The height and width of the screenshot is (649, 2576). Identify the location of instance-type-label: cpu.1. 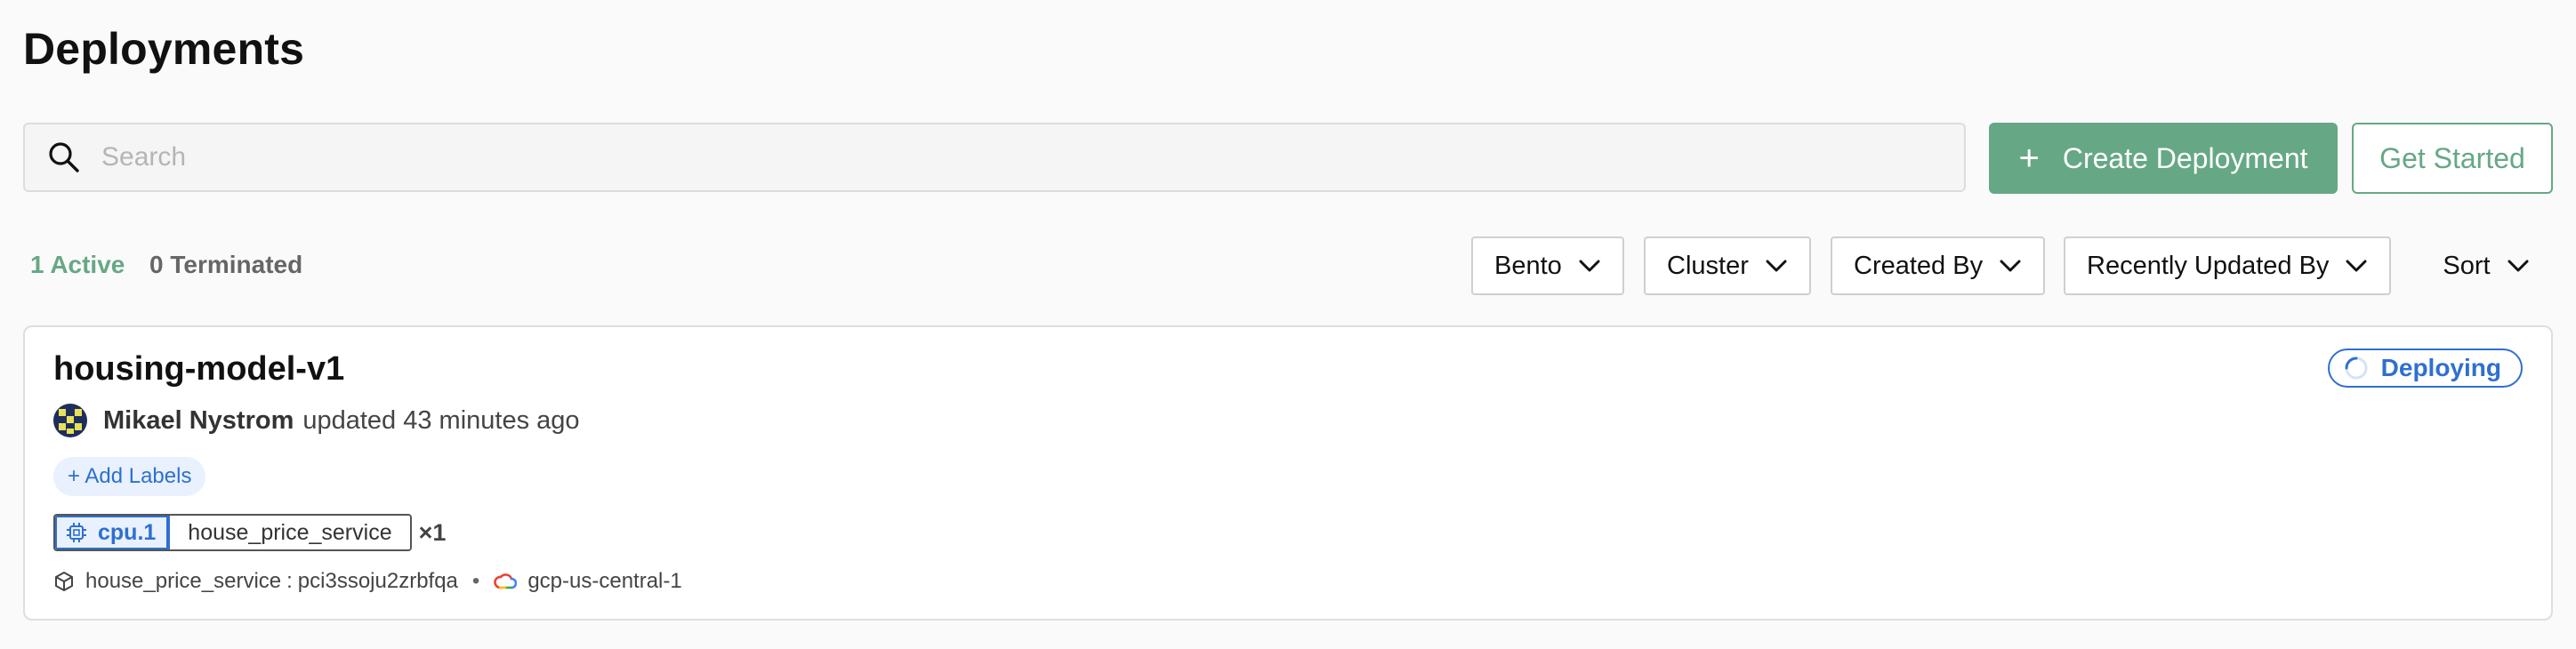
(127, 532).